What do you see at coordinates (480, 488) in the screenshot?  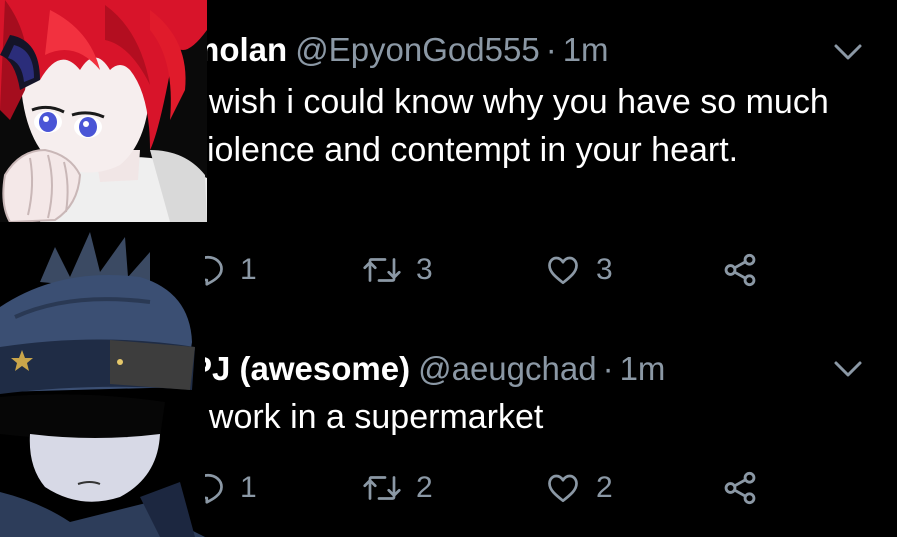 I see `tweet-actions: 1 2 2` at bounding box center [480, 488].